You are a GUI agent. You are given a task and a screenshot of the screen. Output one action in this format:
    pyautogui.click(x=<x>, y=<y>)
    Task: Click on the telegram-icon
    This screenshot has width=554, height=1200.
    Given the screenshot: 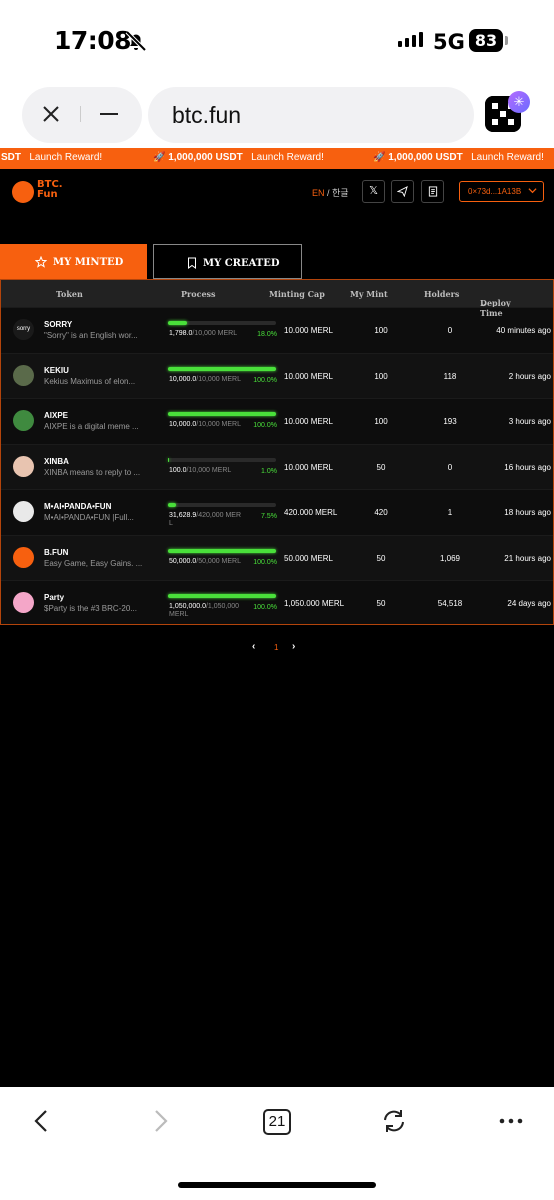 What is the action you would take?
    pyautogui.click(x=402, y=191)
    